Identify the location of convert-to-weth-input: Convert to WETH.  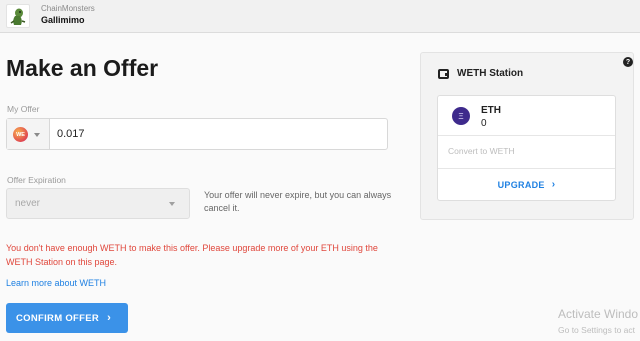
(481, 151).